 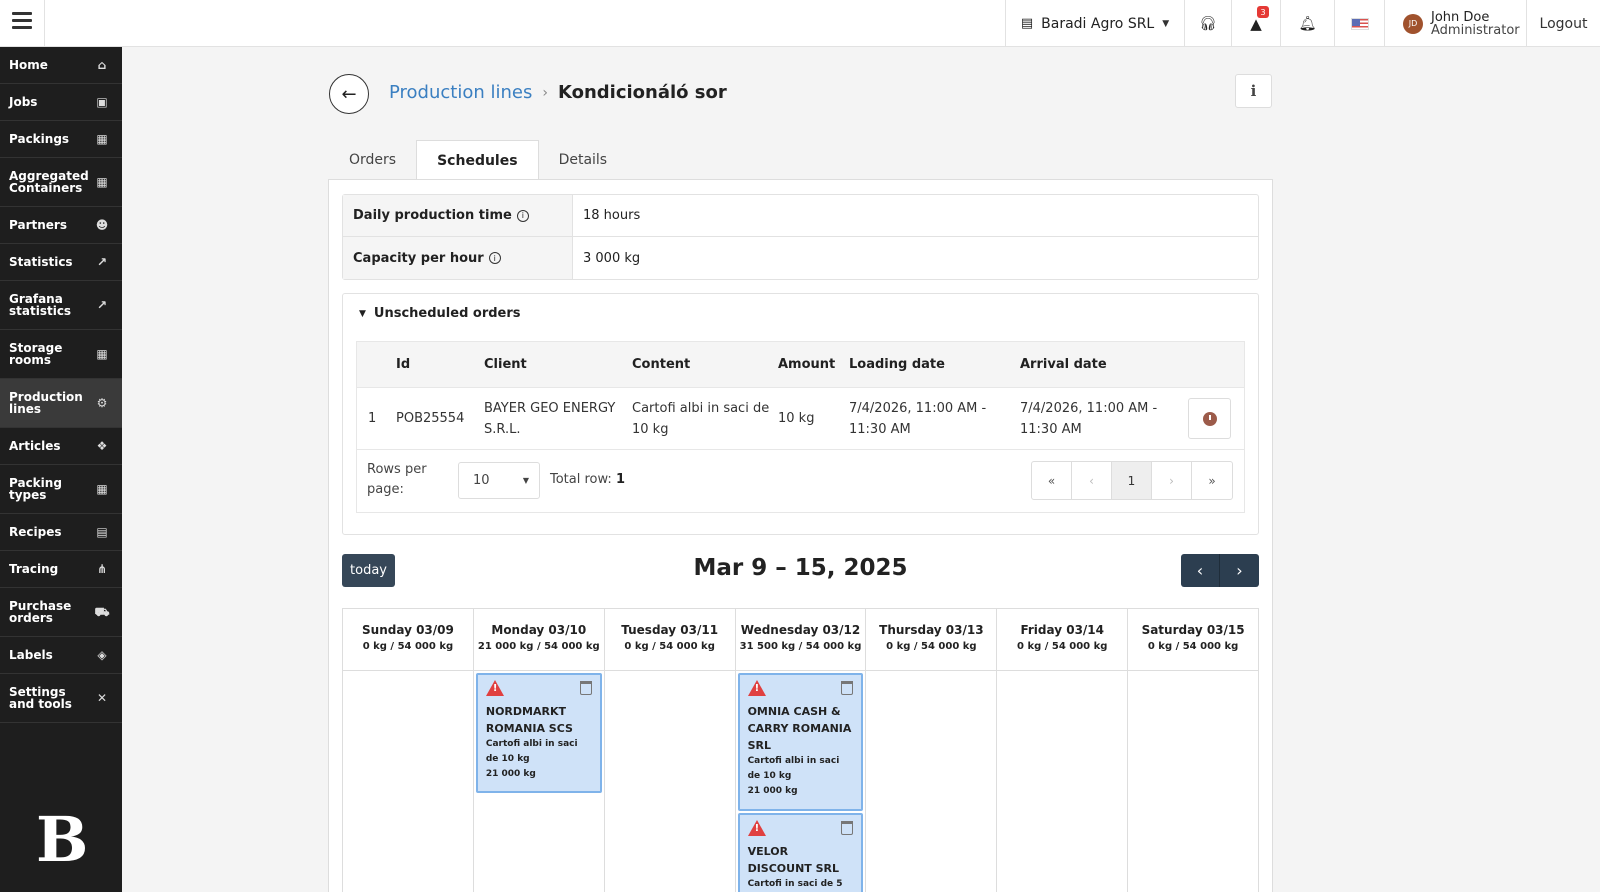 I want to click on sidebar-item-packings: Packings ▦, so click(x=61, y=139).